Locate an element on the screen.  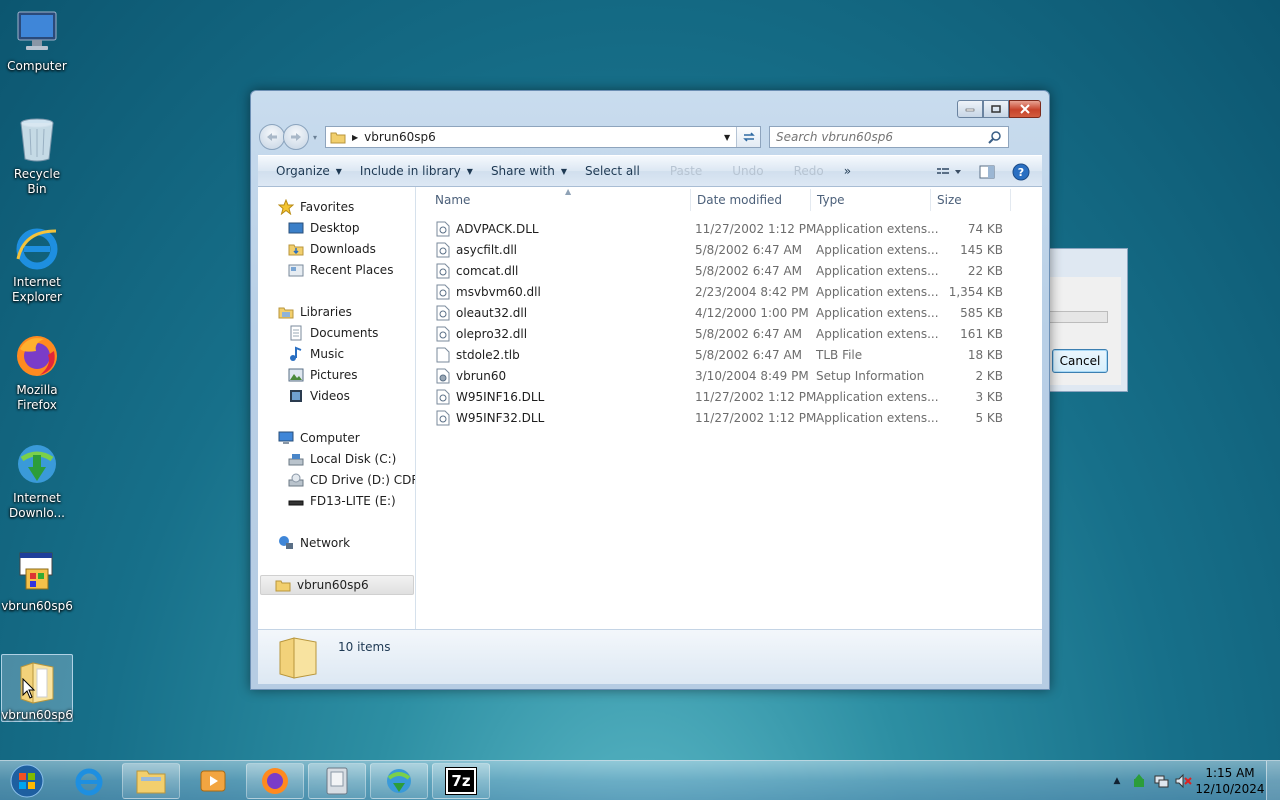
nav-documents: Documents is located at coordinates (333, 333).